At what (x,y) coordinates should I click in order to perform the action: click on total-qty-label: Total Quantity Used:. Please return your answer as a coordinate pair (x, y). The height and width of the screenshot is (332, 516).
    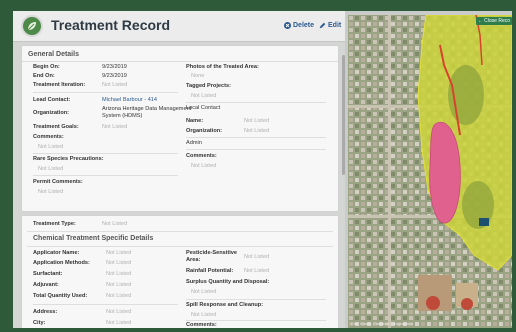
    Looking at the image, I should click on (60, 296).